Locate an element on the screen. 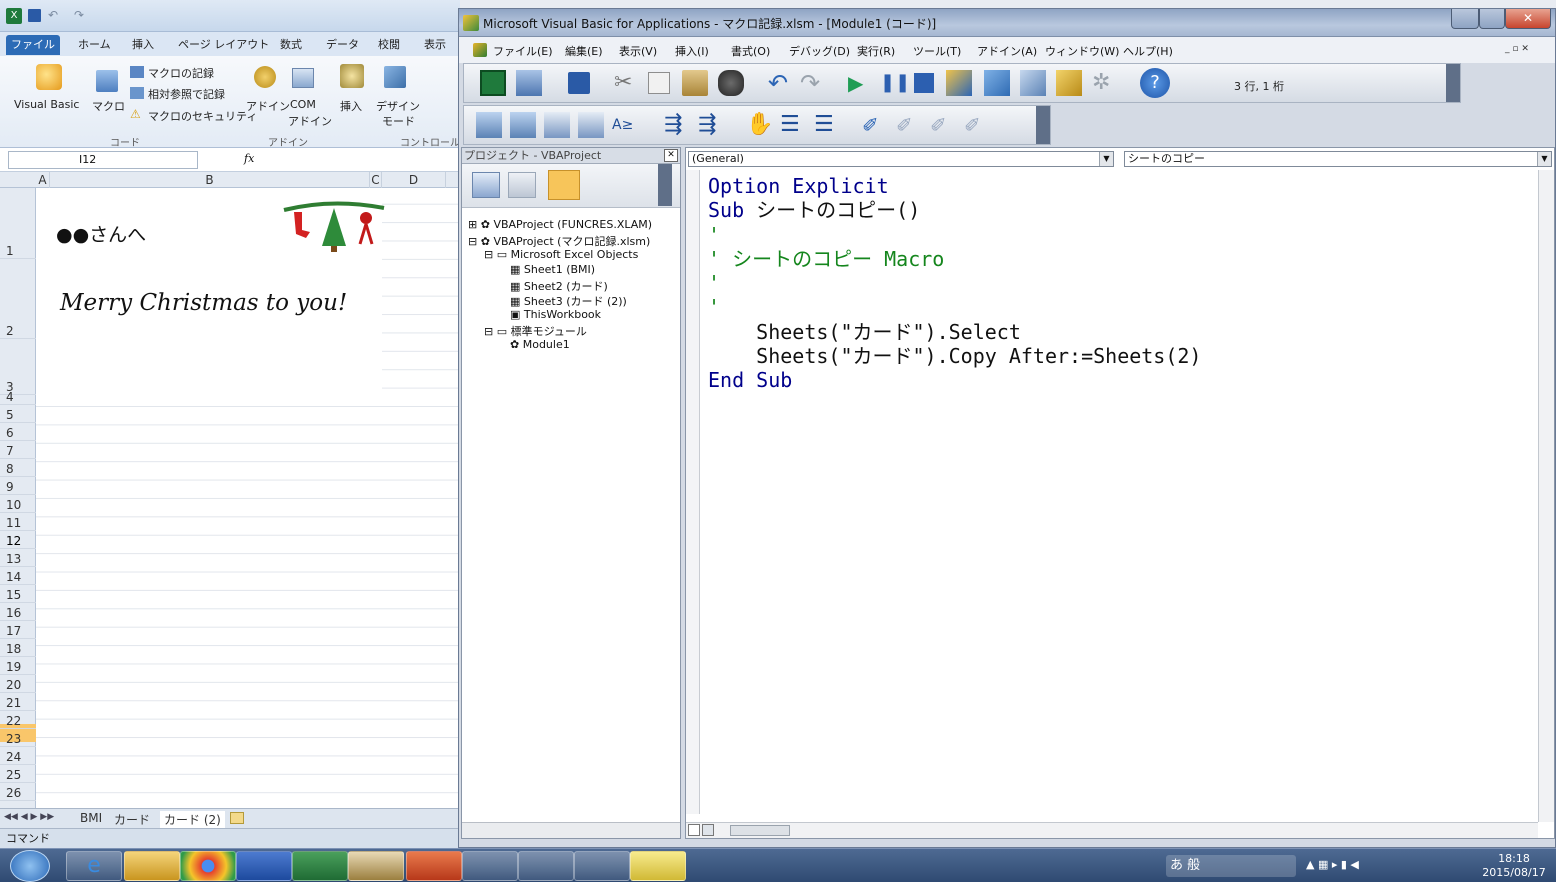 This screenshot has width=1556, height=882. toolbar-overflow-icon is located at coordinates (1453, 83).